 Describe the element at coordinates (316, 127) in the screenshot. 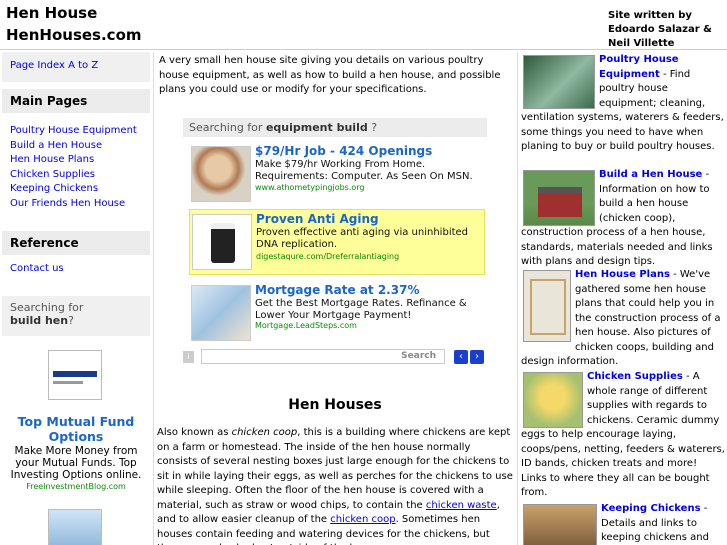

I see `ad-search-term: equipment build` at that location.